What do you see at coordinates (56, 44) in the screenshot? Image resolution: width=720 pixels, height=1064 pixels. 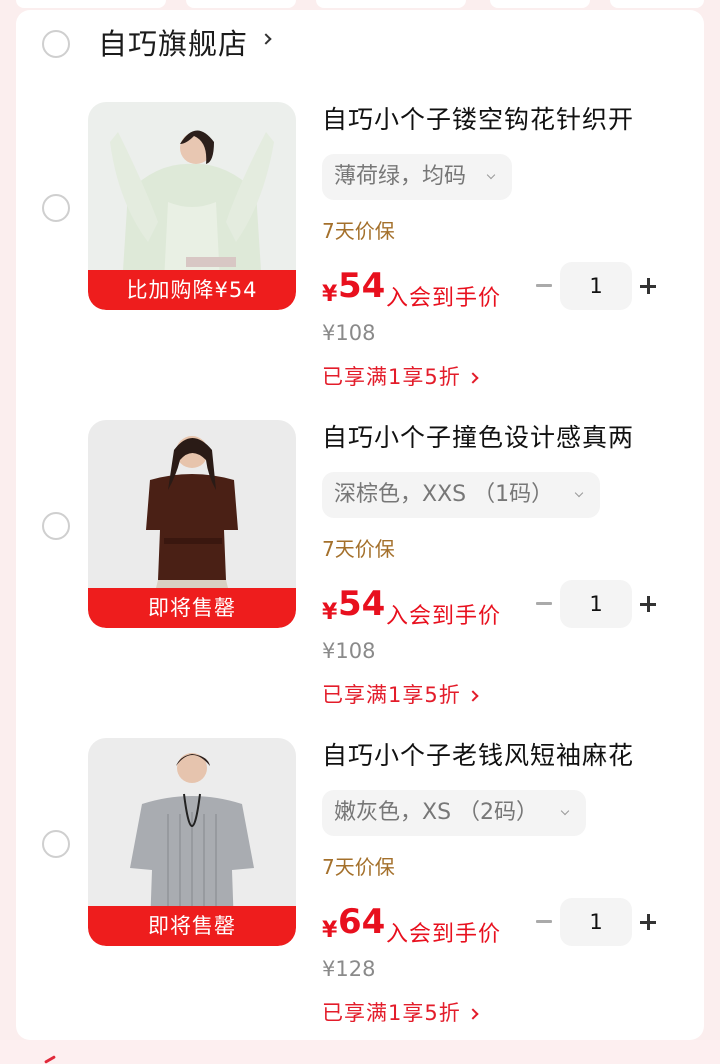 I see `store-select-radio-icon` at bounding box center [56, 44].